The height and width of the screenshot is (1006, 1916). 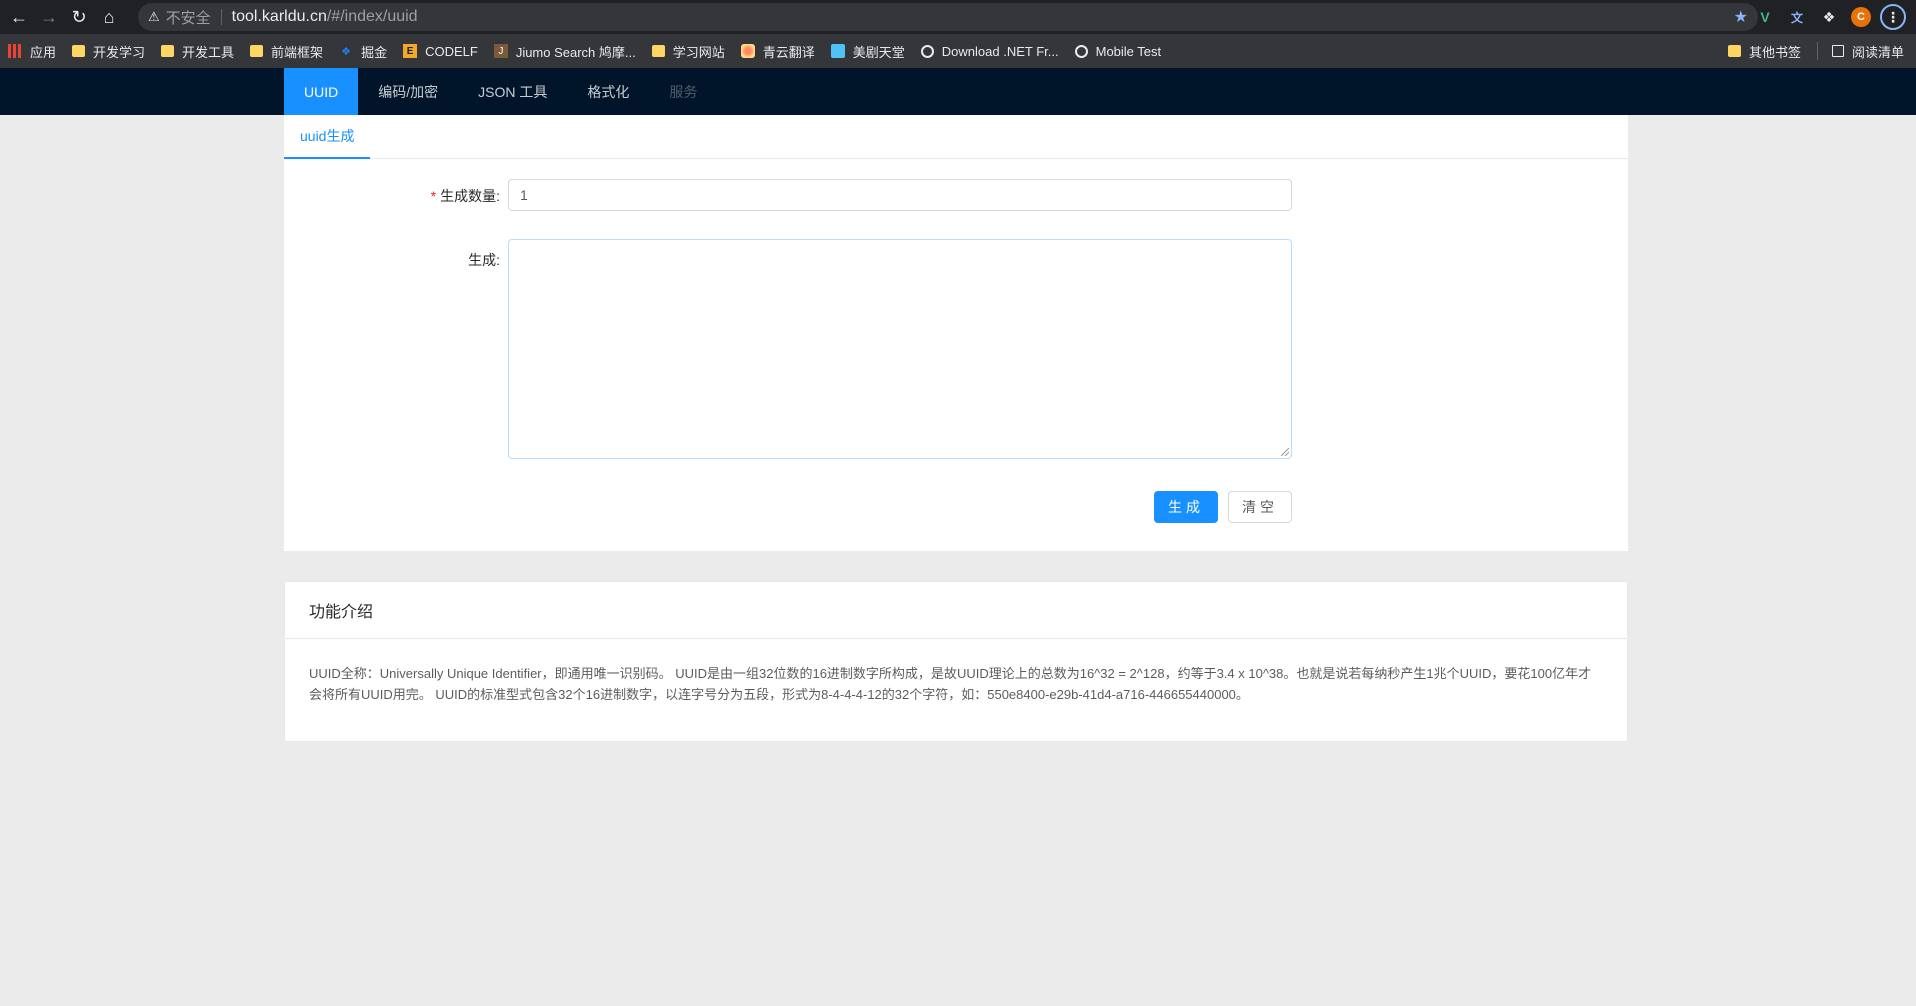 What do you see at coordinates (958, 91) in the screenshot?
I see `app-header: UUID 编码/加密 JSON 工具 格式化 服务` at bounding box center [958, 91].